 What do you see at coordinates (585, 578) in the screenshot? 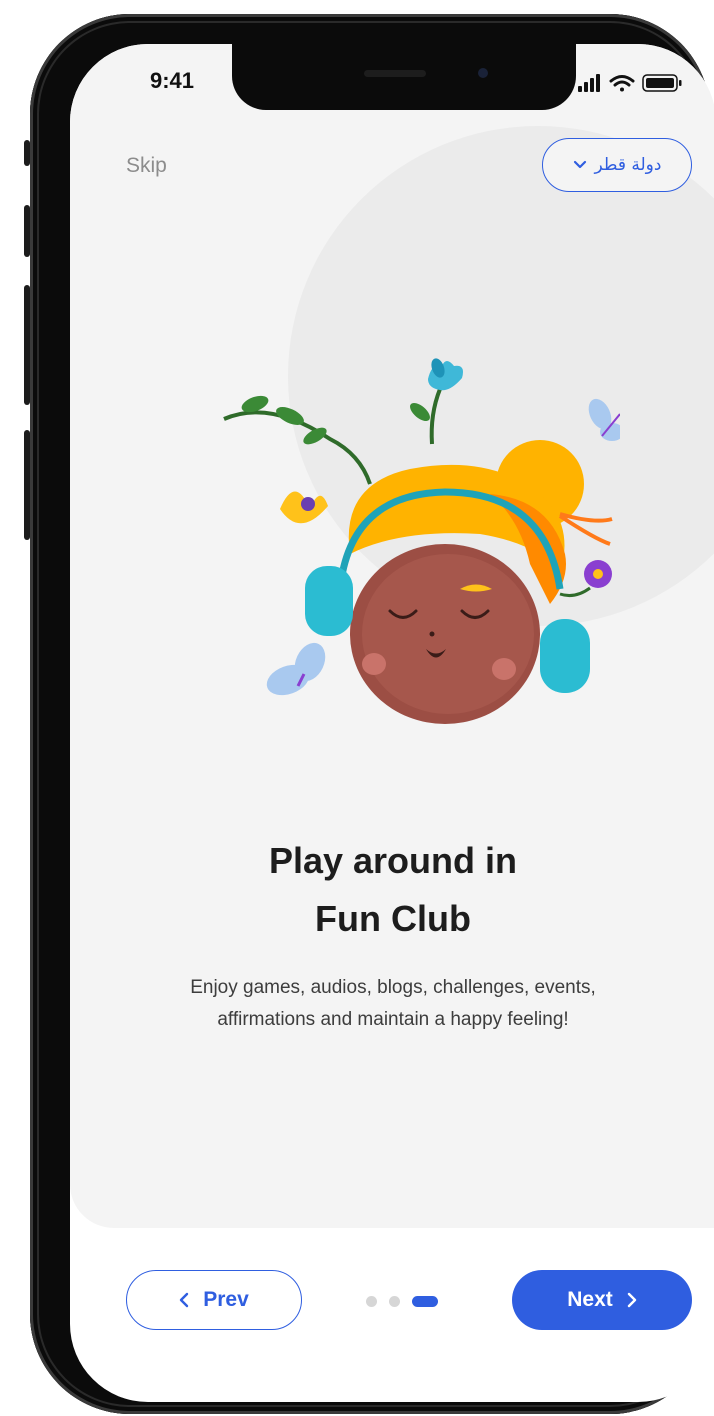
I see `purple-flower` at bounding box center [585, 578].